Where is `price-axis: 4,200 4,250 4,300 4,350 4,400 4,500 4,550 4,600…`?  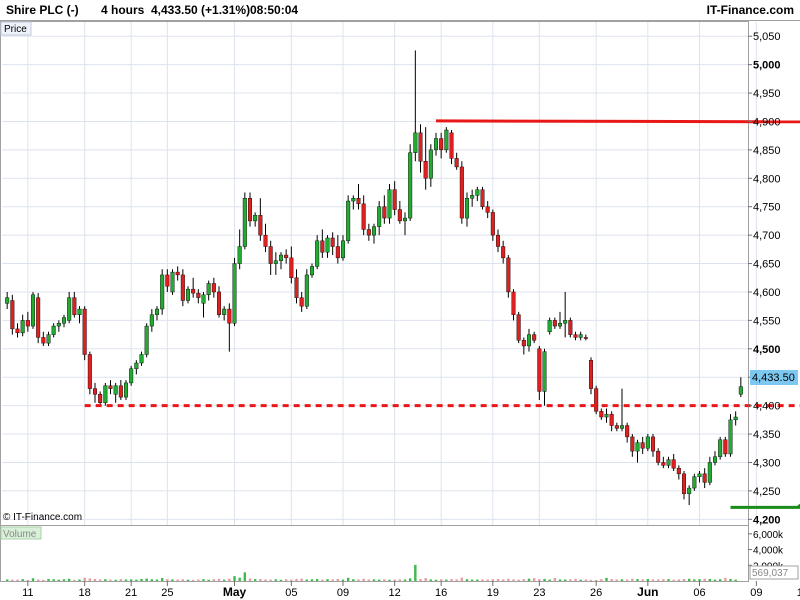
price-axis: 4,200 4,250 4,300 4,350 4,400 4,500 4,550 4,600… is located at coordinates (764, 278).